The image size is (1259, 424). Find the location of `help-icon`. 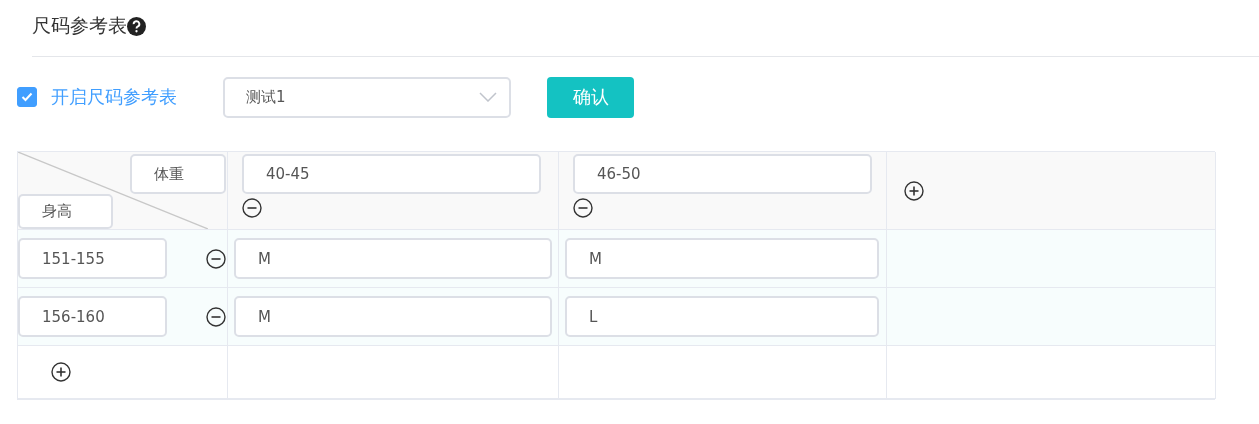

help-icon is located at coordinates (136, 26).